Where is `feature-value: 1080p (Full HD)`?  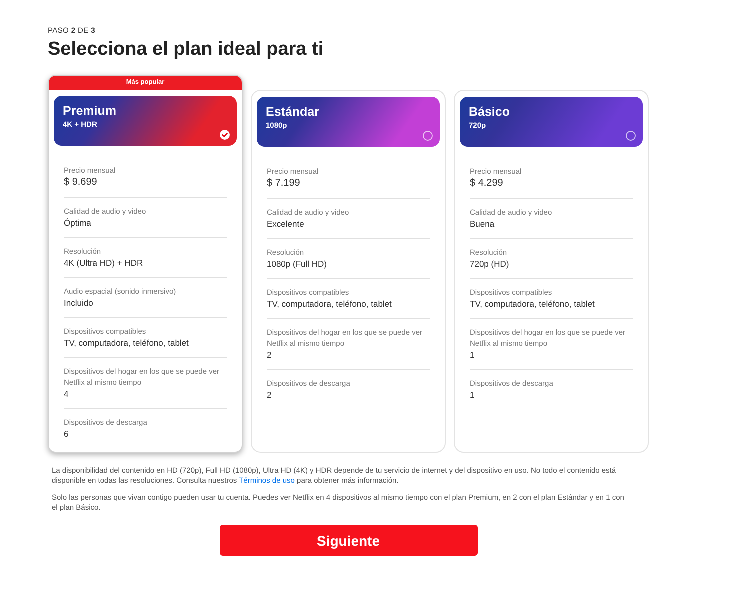
feature-value: 1080p (Full HD) is located at coordinates (297, 264).